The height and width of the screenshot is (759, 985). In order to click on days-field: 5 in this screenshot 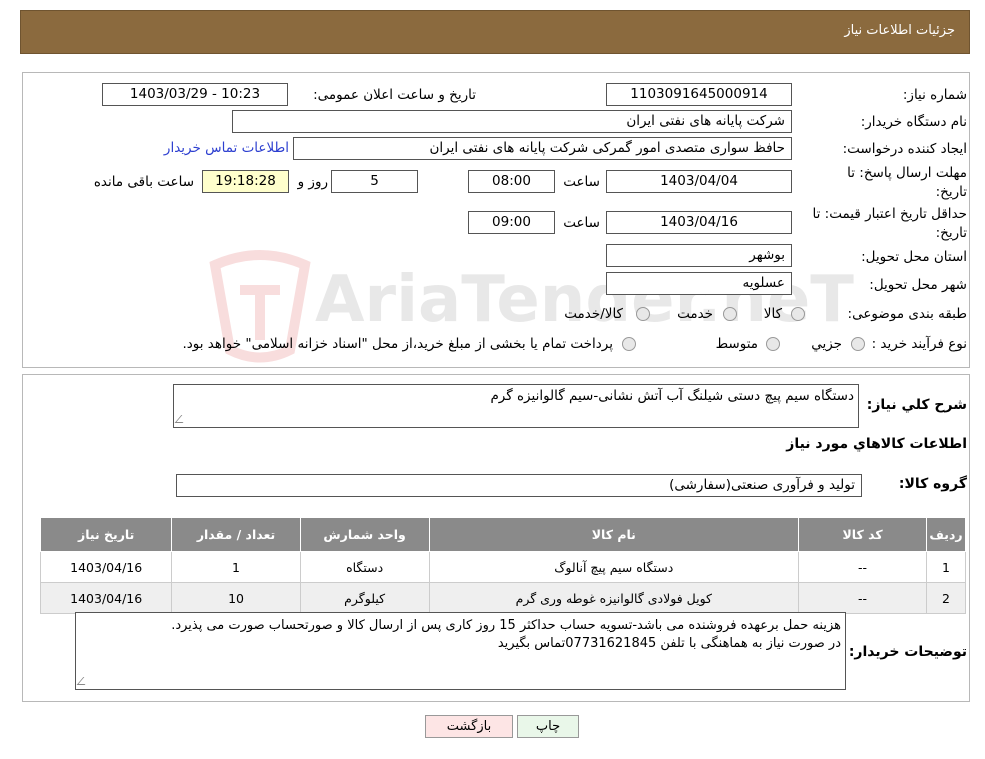, I will do `click(374, 181)`.